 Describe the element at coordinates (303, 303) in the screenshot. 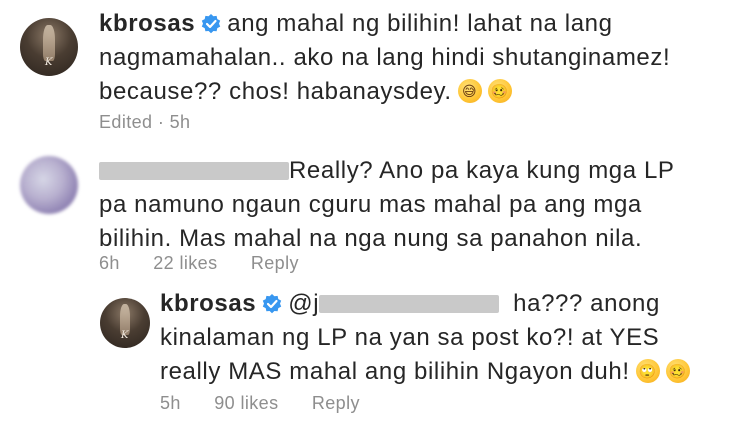

I see `mention-prefix: @j` at that location.